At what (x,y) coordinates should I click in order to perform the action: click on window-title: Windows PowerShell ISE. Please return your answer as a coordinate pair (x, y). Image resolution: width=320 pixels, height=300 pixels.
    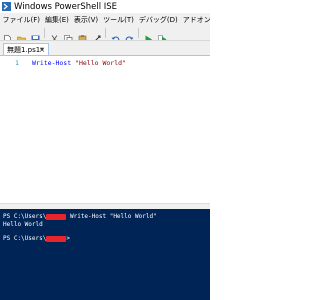
    Looking at the image, I should click on (66, 6).